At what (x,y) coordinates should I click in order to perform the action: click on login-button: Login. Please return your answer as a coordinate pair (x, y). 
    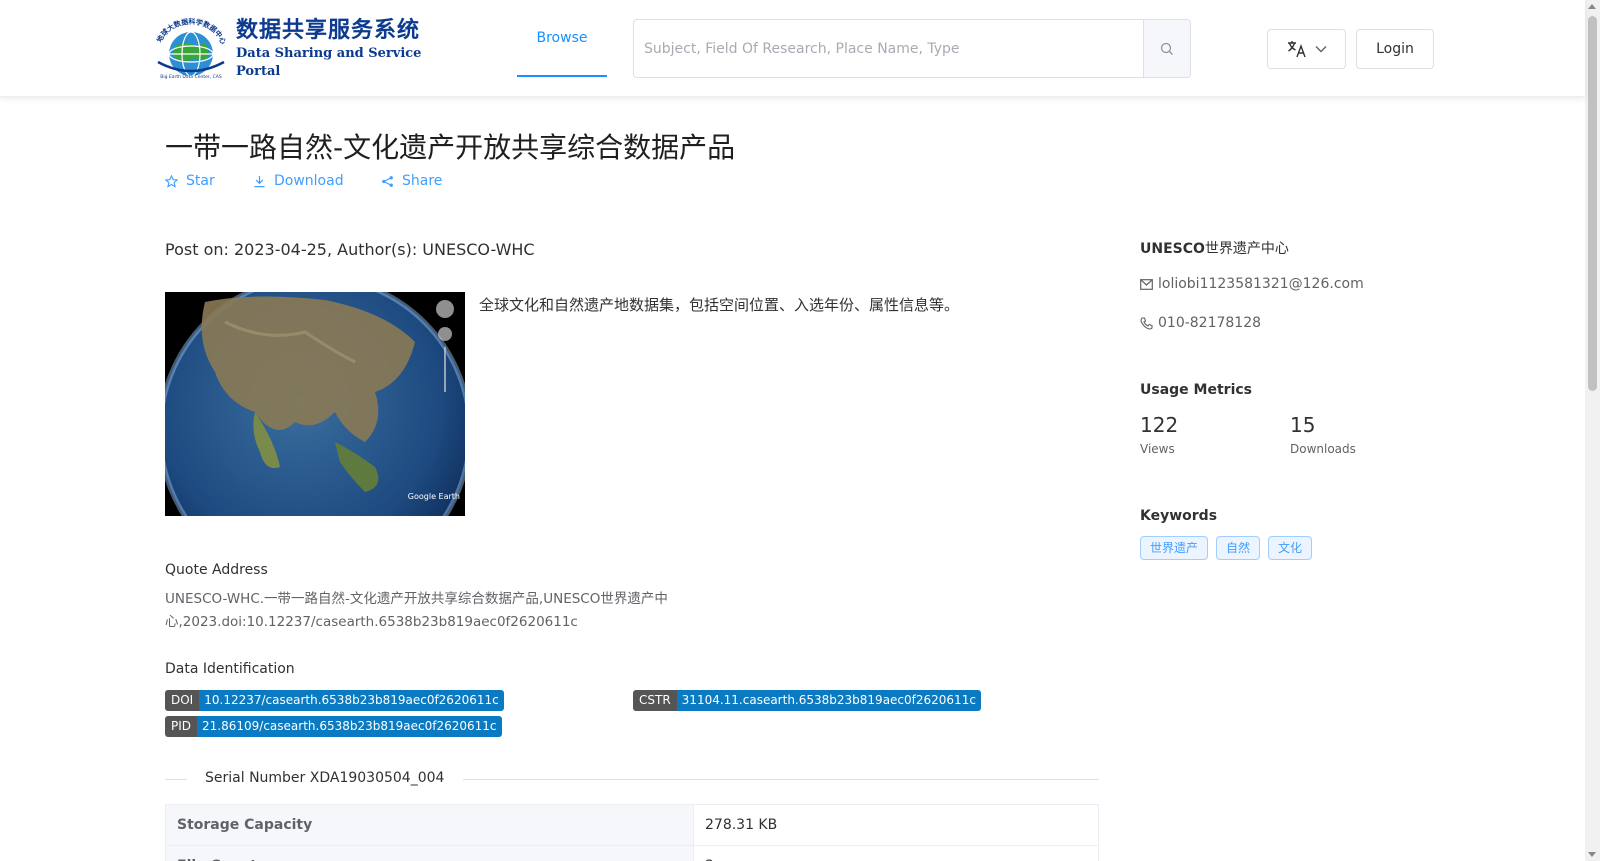
    Looking at the image, I should click on (1395, 49).